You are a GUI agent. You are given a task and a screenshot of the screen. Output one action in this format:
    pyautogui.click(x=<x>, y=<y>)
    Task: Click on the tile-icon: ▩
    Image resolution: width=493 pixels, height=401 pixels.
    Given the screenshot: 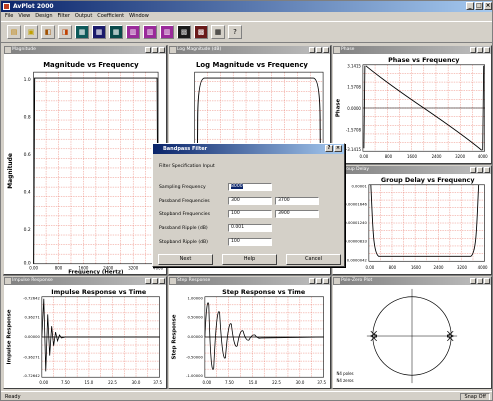 What is the action you would take?
    pyautogui.click(x=201, y=32)
    